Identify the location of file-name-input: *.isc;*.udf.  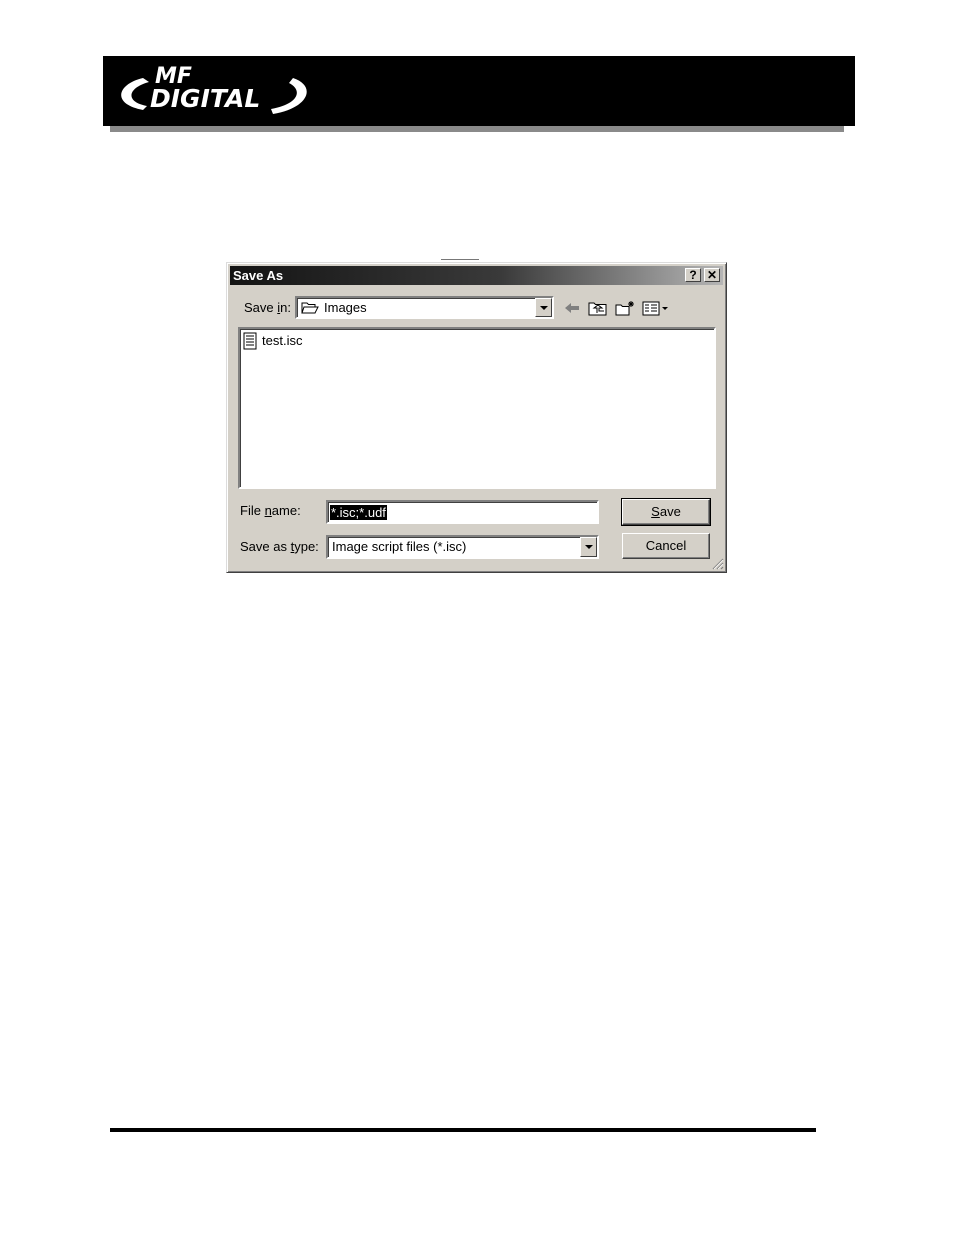
(462, 512).